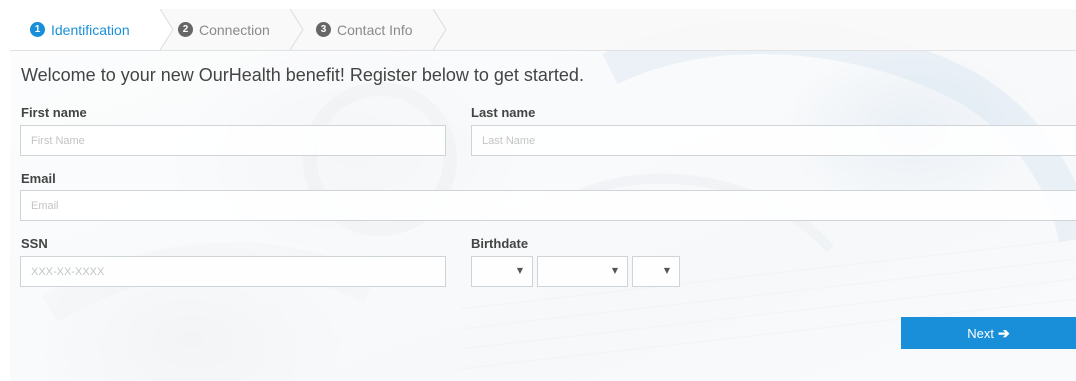 This screenshot has width=1076, height=381. I want to click on tab-label: Connection, so click(234, 29).